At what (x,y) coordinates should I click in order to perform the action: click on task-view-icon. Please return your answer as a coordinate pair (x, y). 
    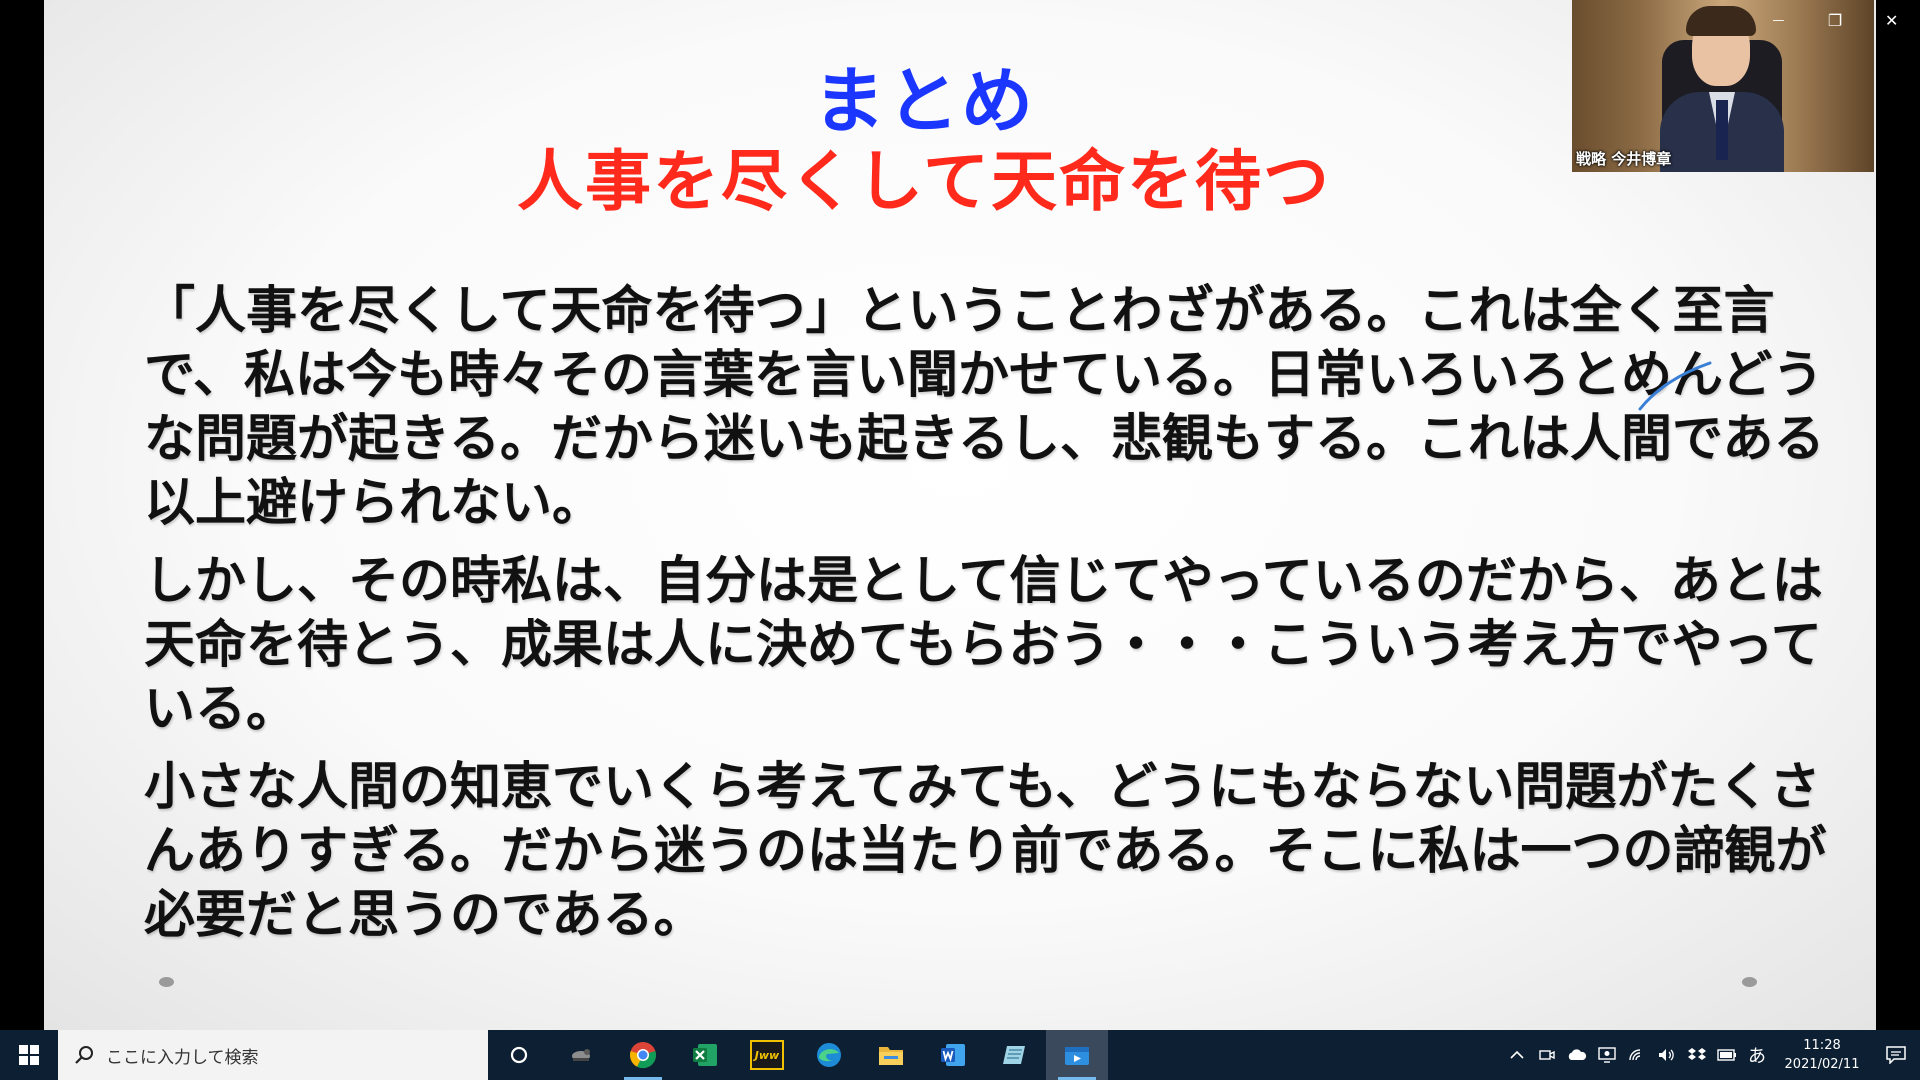
    Looking at the image, I should click on (581, 1055).